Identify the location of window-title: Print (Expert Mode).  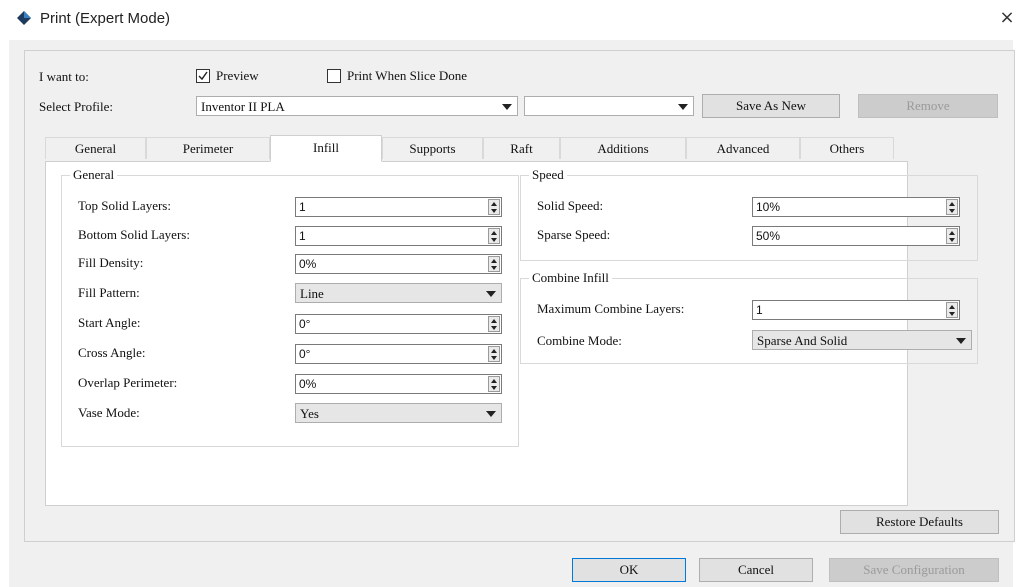
(105, 18).